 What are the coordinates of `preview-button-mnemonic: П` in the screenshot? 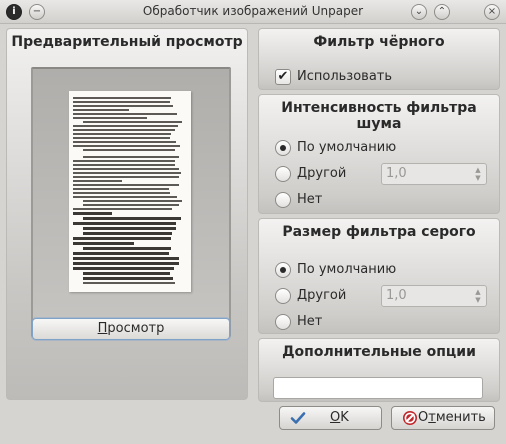 It's located at (102, 328).